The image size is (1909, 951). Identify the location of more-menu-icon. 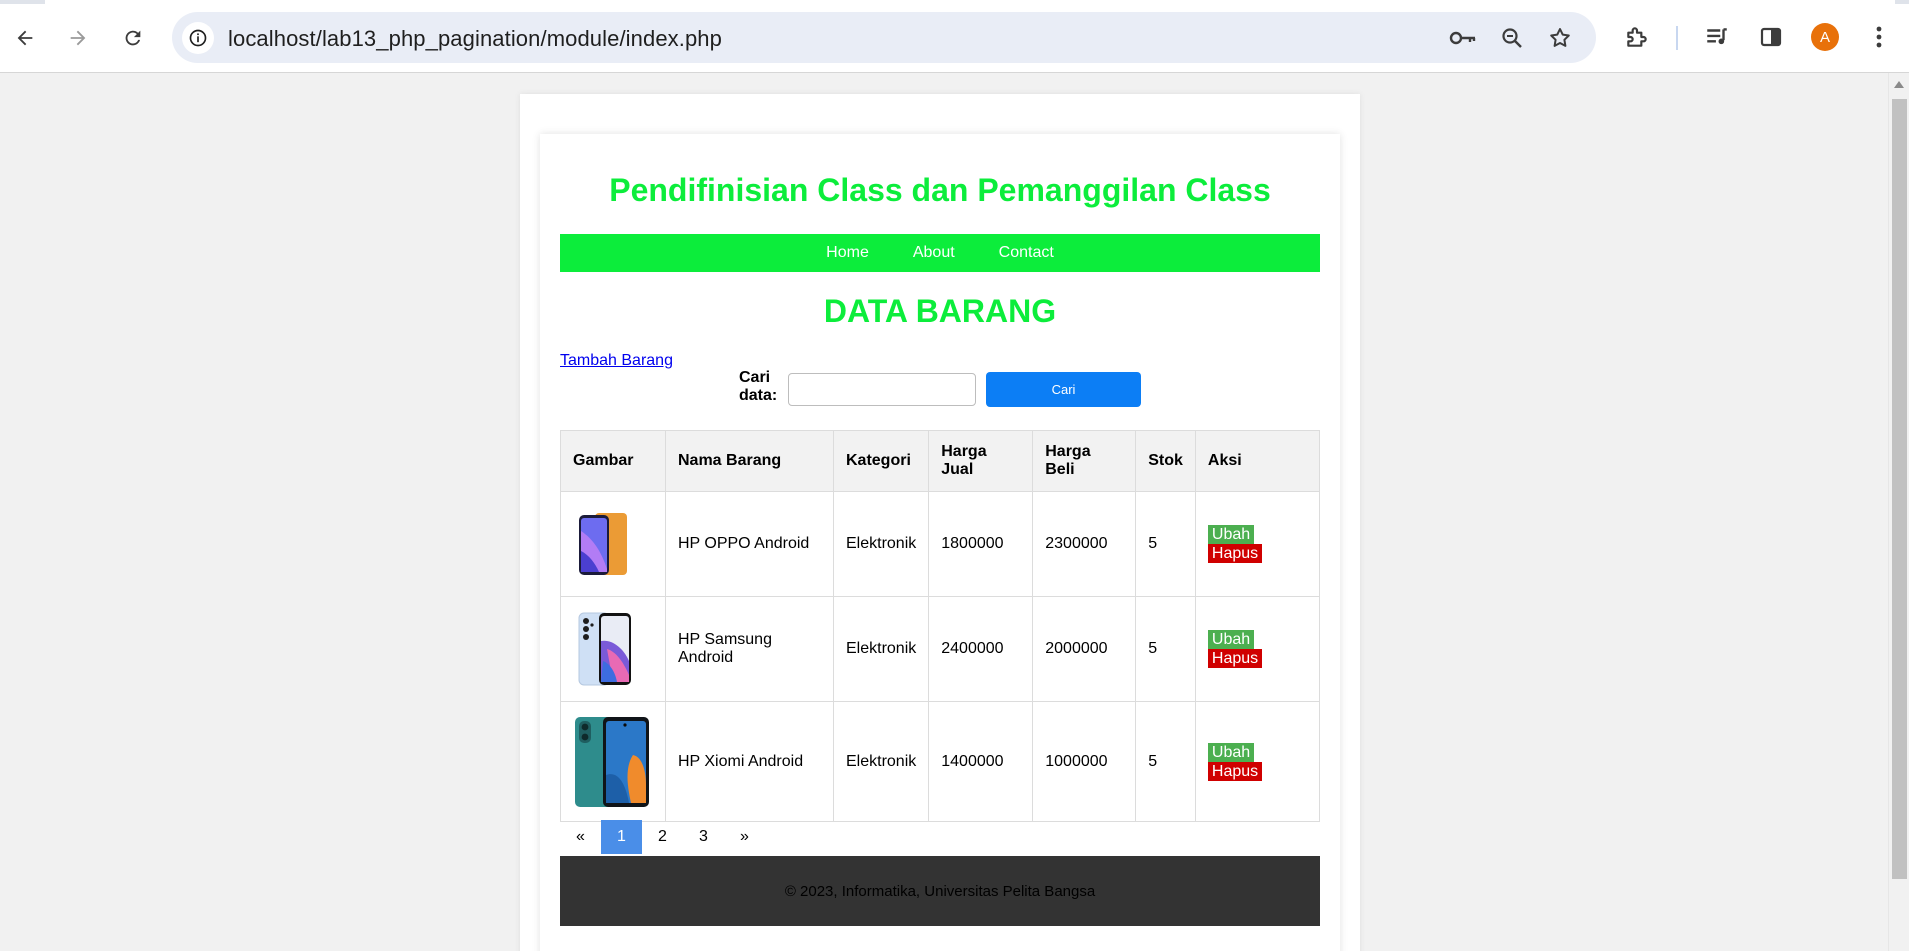
(1879, 37).